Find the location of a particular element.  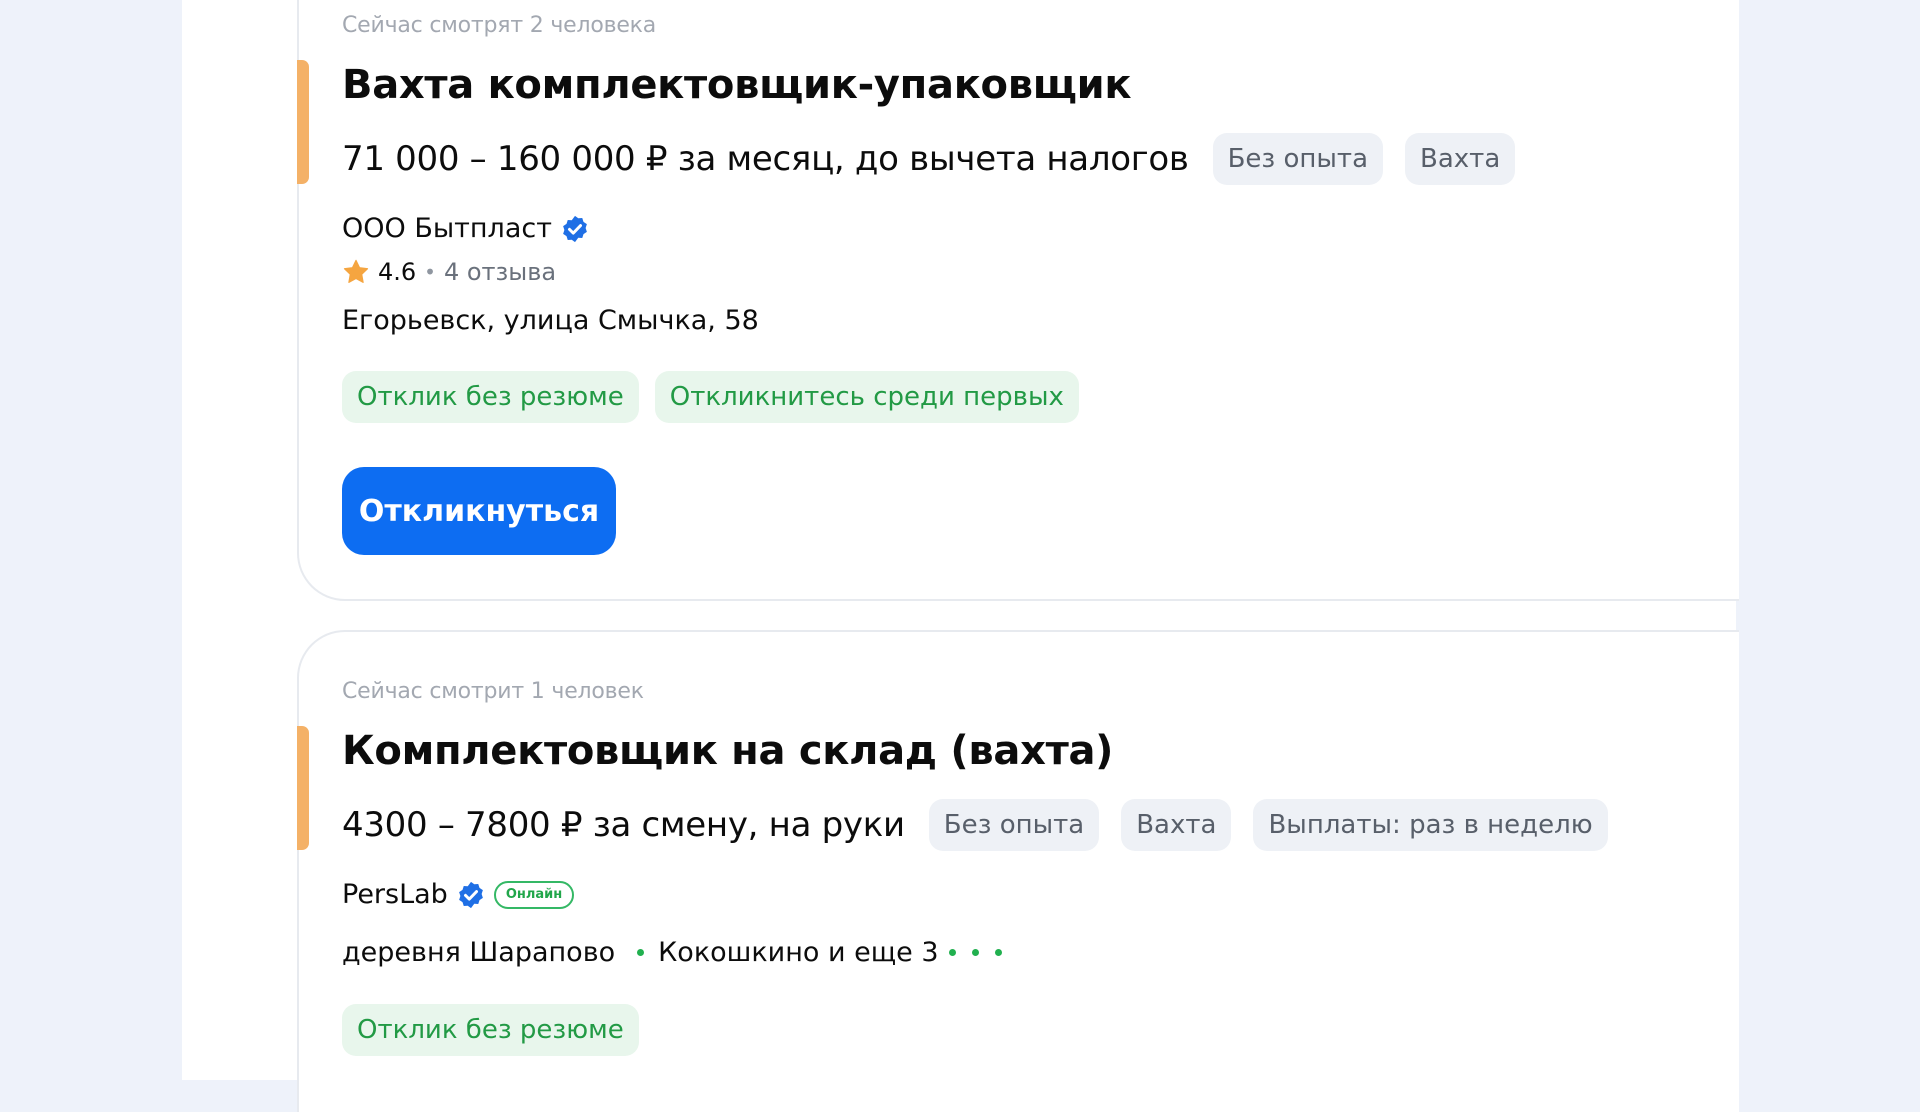

rating-row: 4.6 • 4 отзыва is located at coordinates (449, 272).